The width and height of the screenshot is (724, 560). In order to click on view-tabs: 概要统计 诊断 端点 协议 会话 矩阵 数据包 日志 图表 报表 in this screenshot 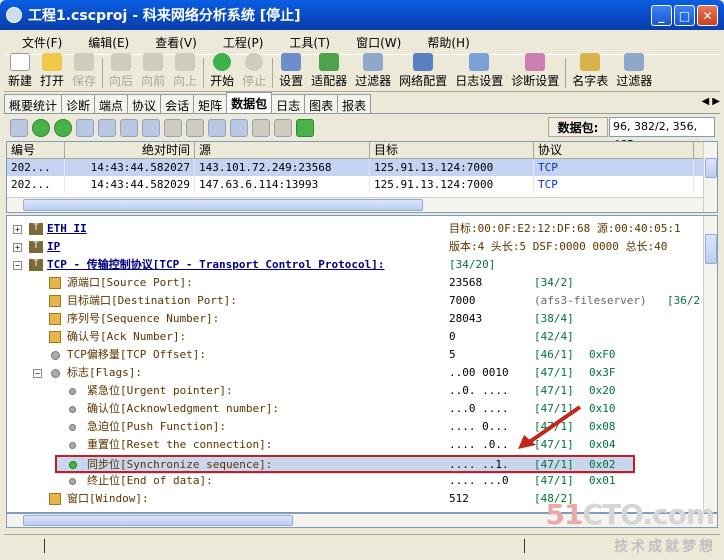, I will do `click(362, 103)`.